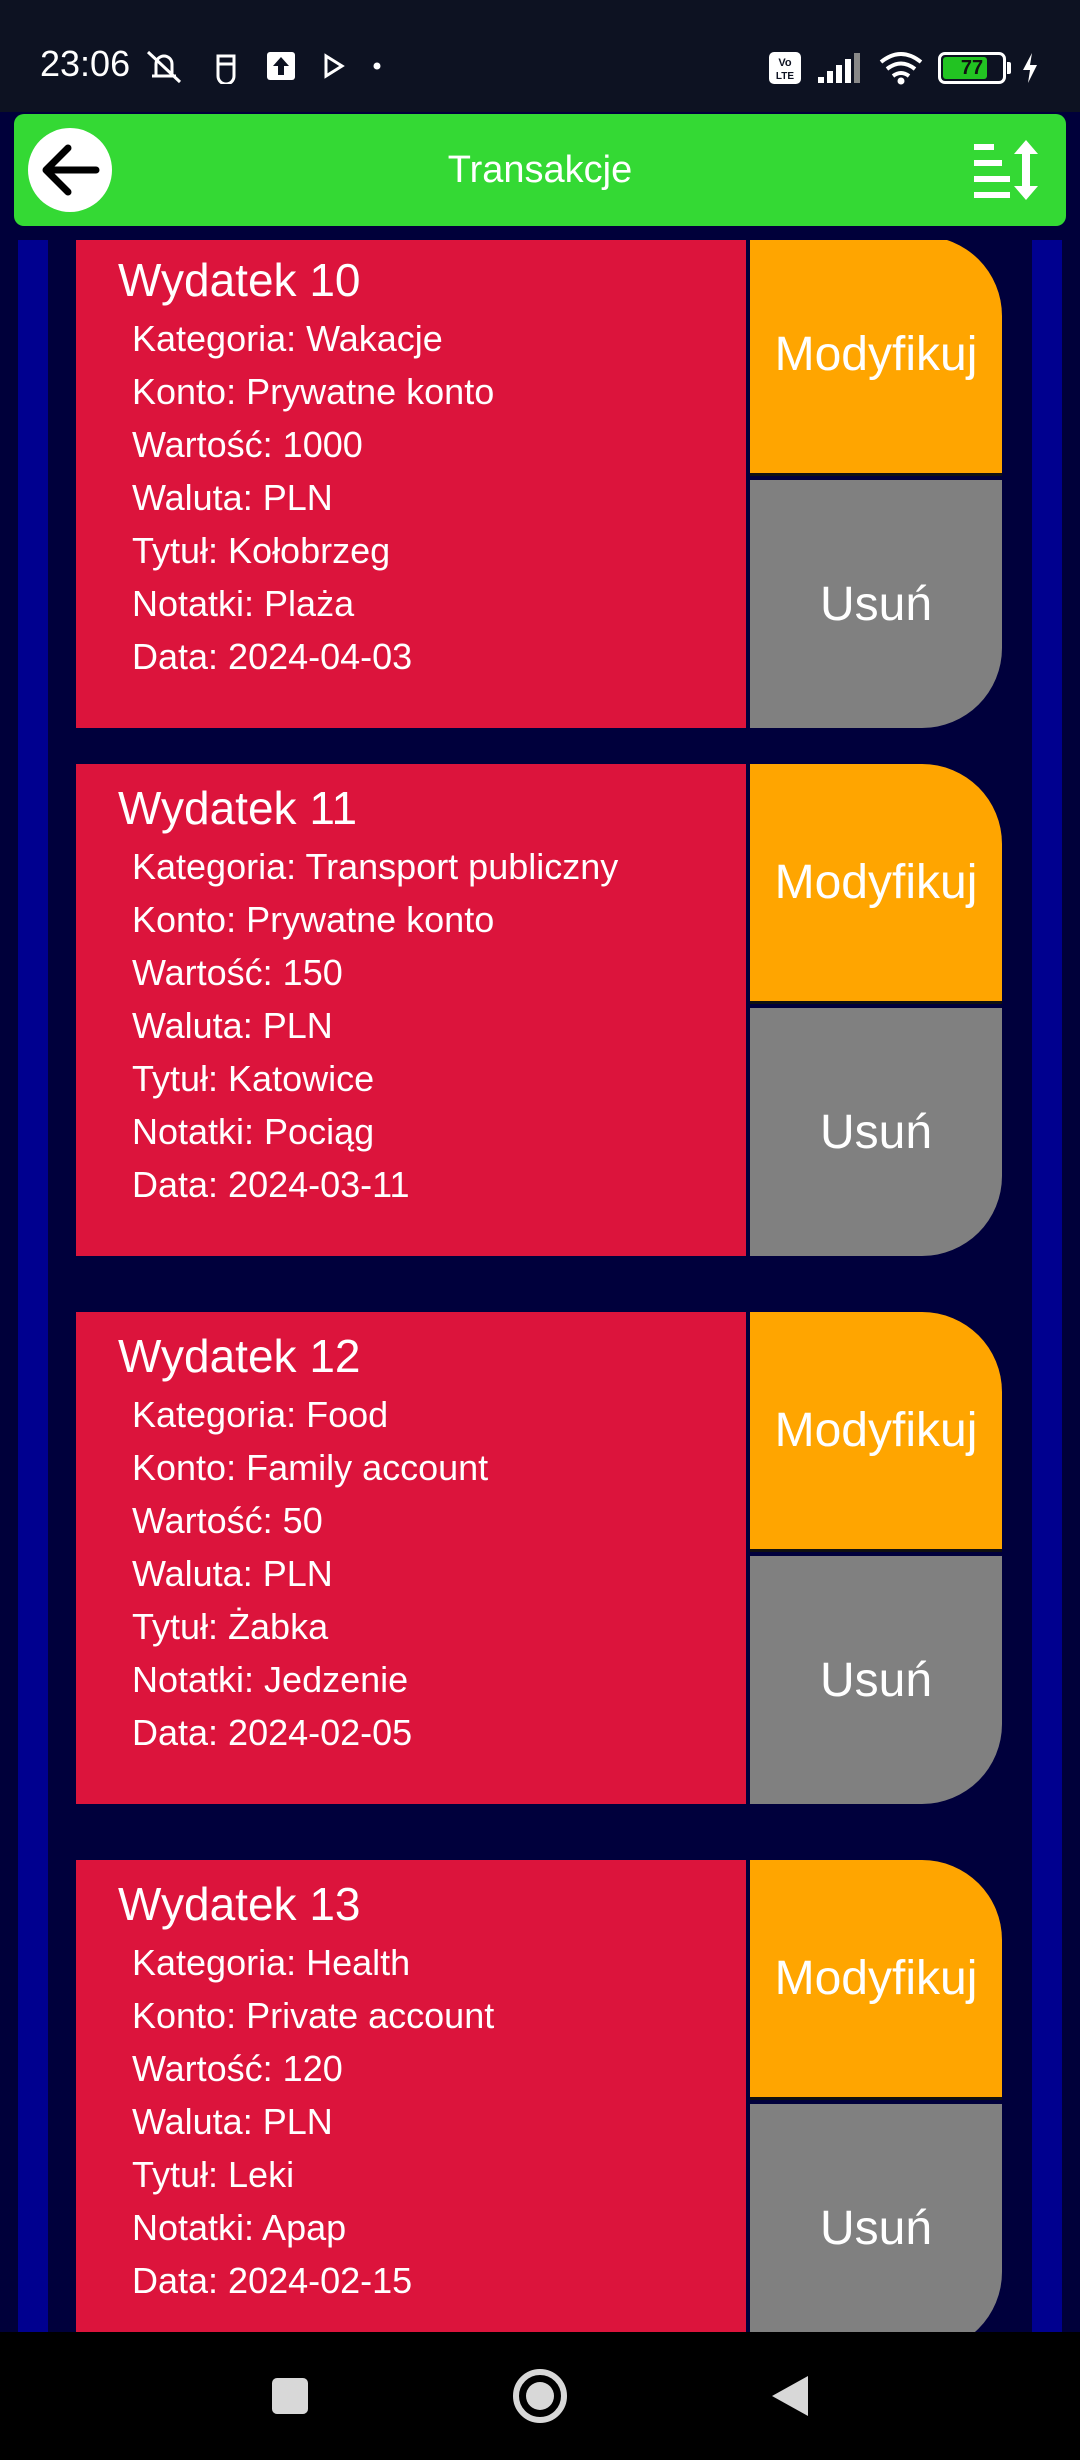 This screenshot has height=2460, width=1080. What do you see at coordinates (334, 66) in the screenshot?
I see `play-icon` at bounding box center [334, 66].